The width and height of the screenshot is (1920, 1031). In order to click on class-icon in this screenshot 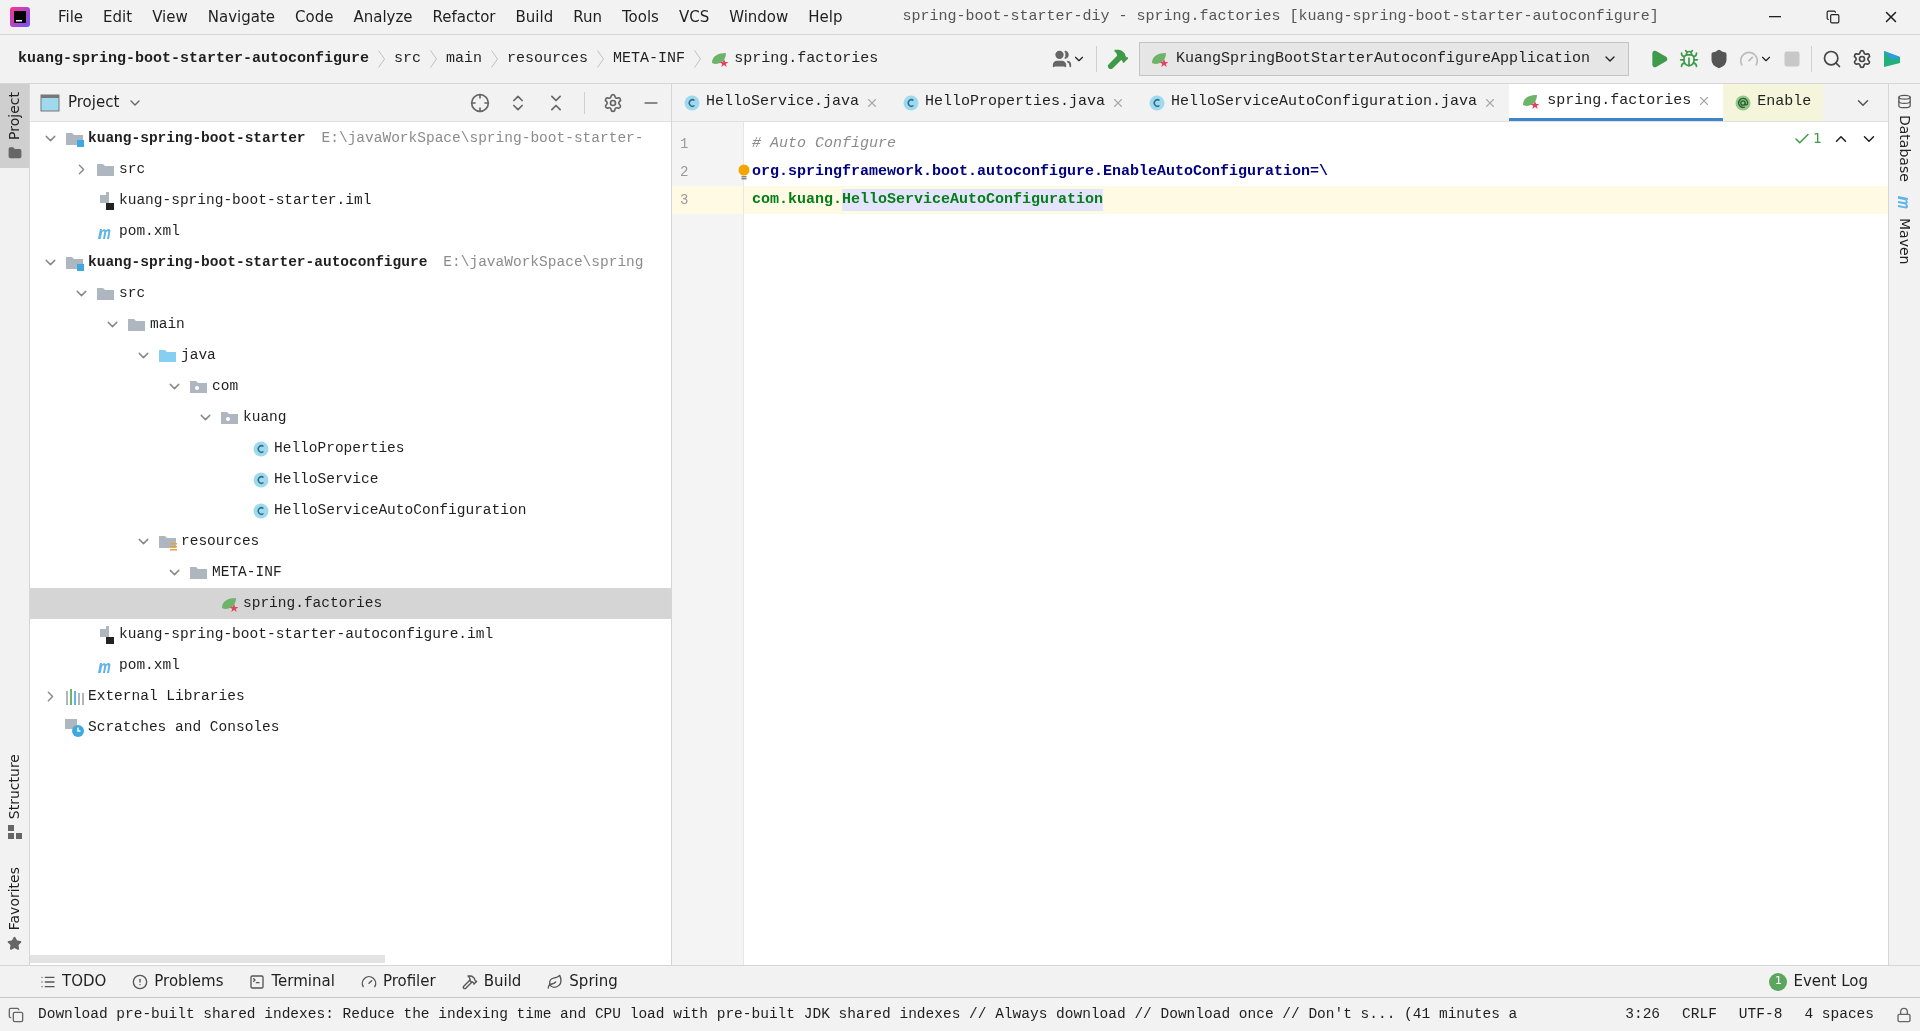, I will do `click(261, 510)`.